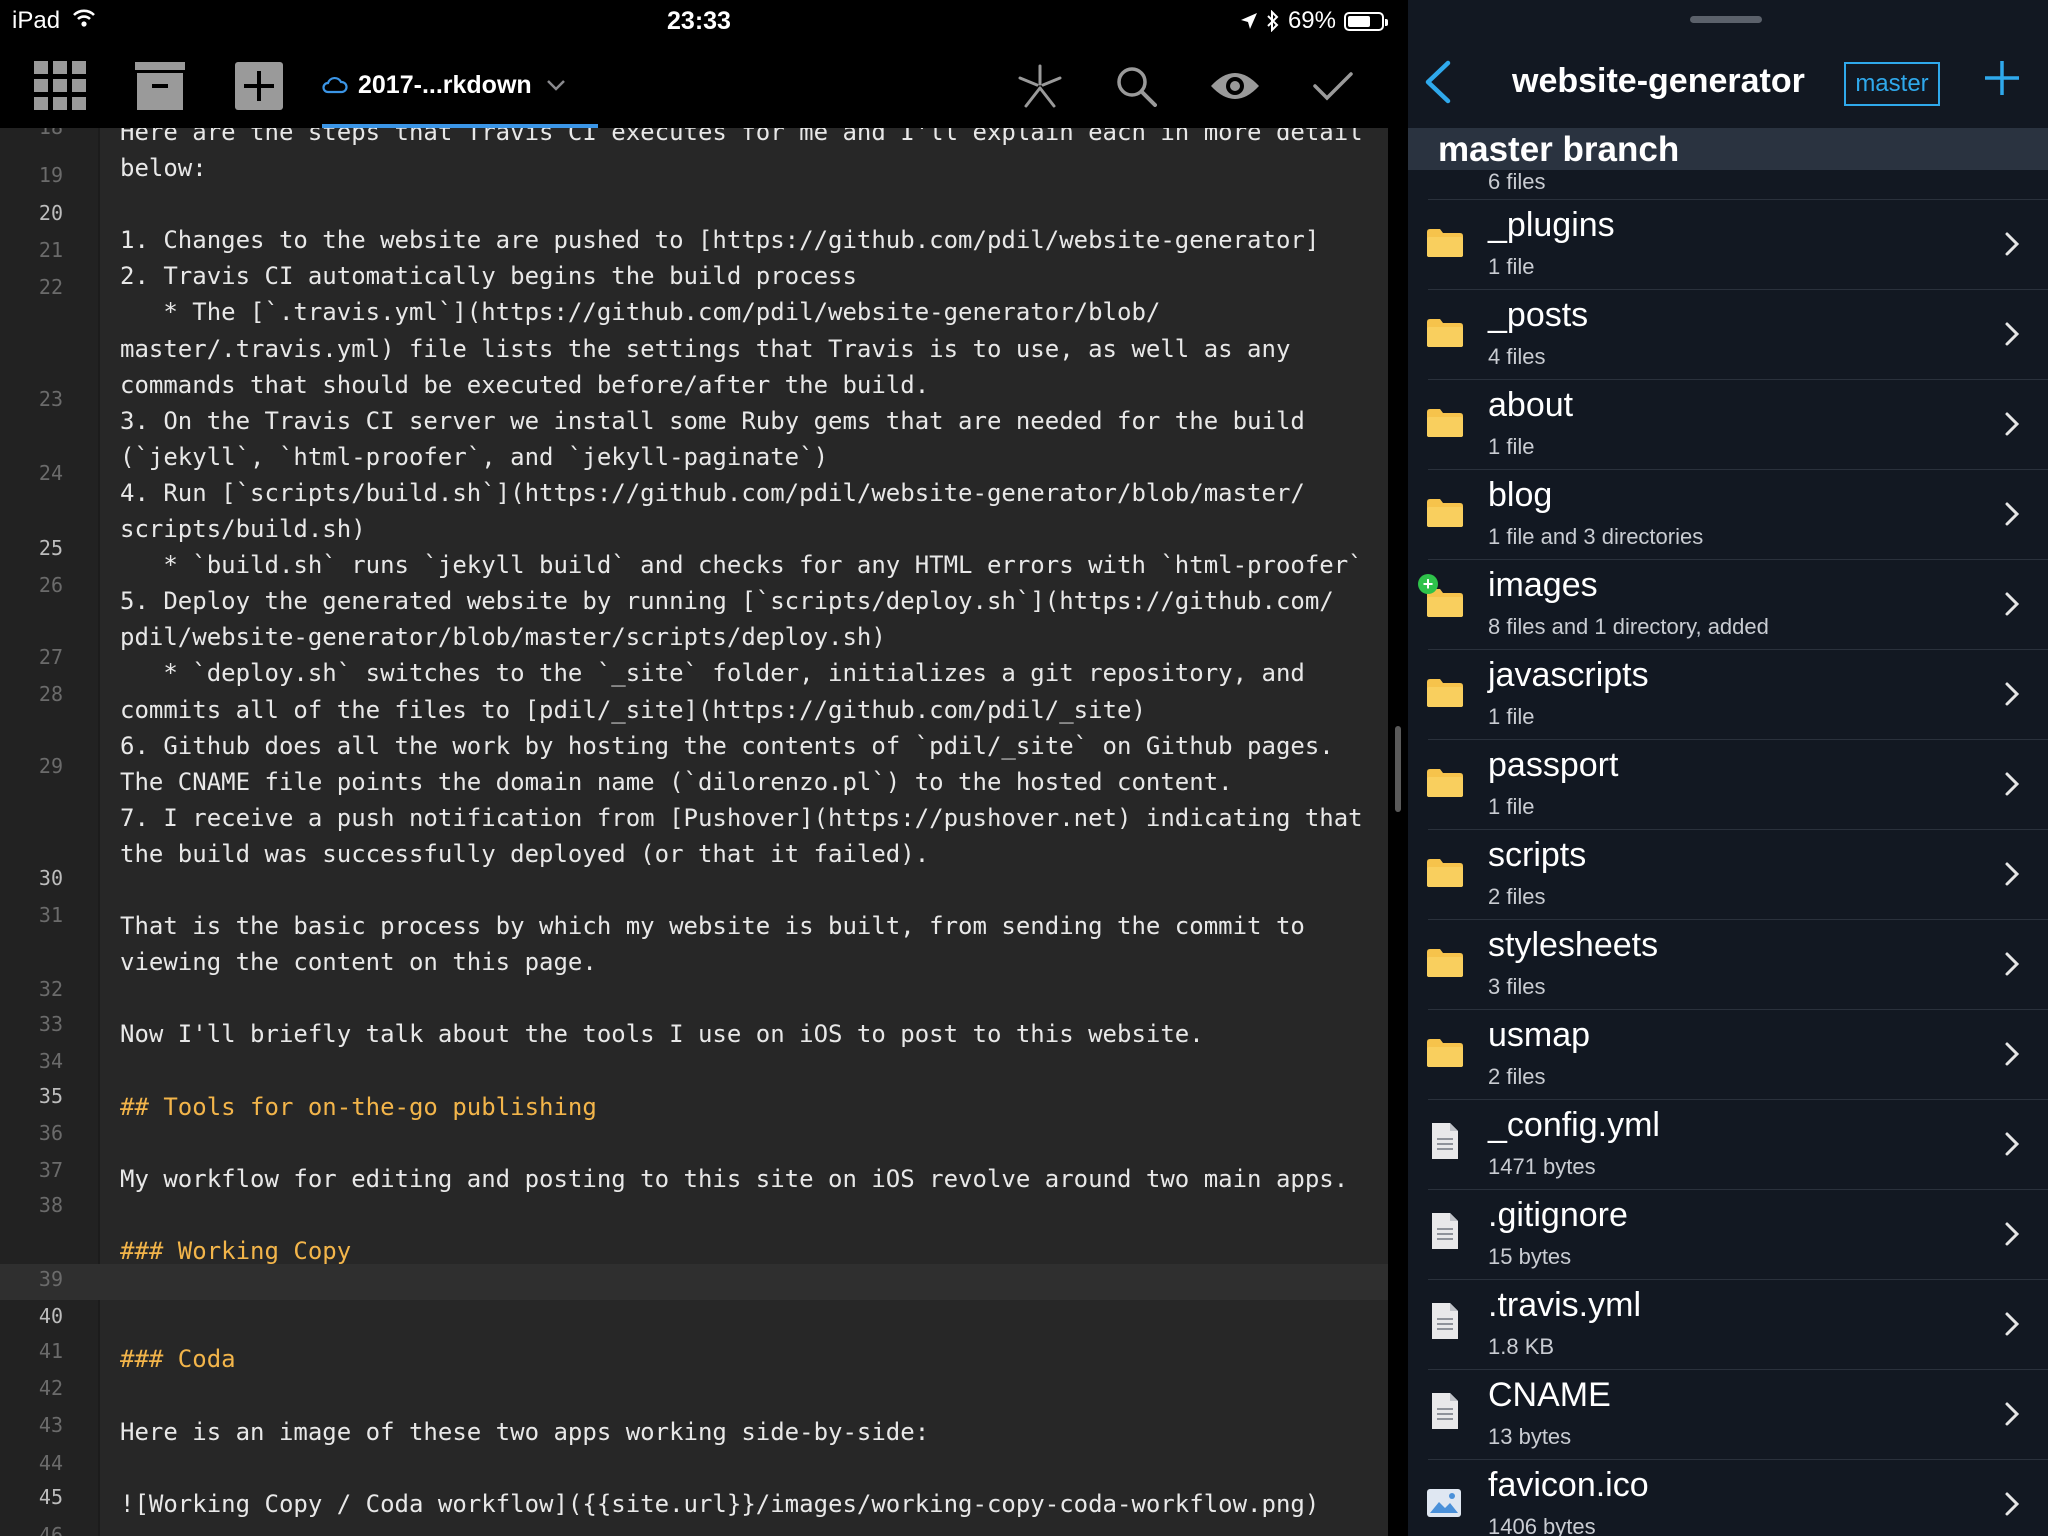 This screenshot has height=1536, width=2048. Describe the element at coordinates (50, 398) in the screenshot. I see `line-number: 23` at that location.